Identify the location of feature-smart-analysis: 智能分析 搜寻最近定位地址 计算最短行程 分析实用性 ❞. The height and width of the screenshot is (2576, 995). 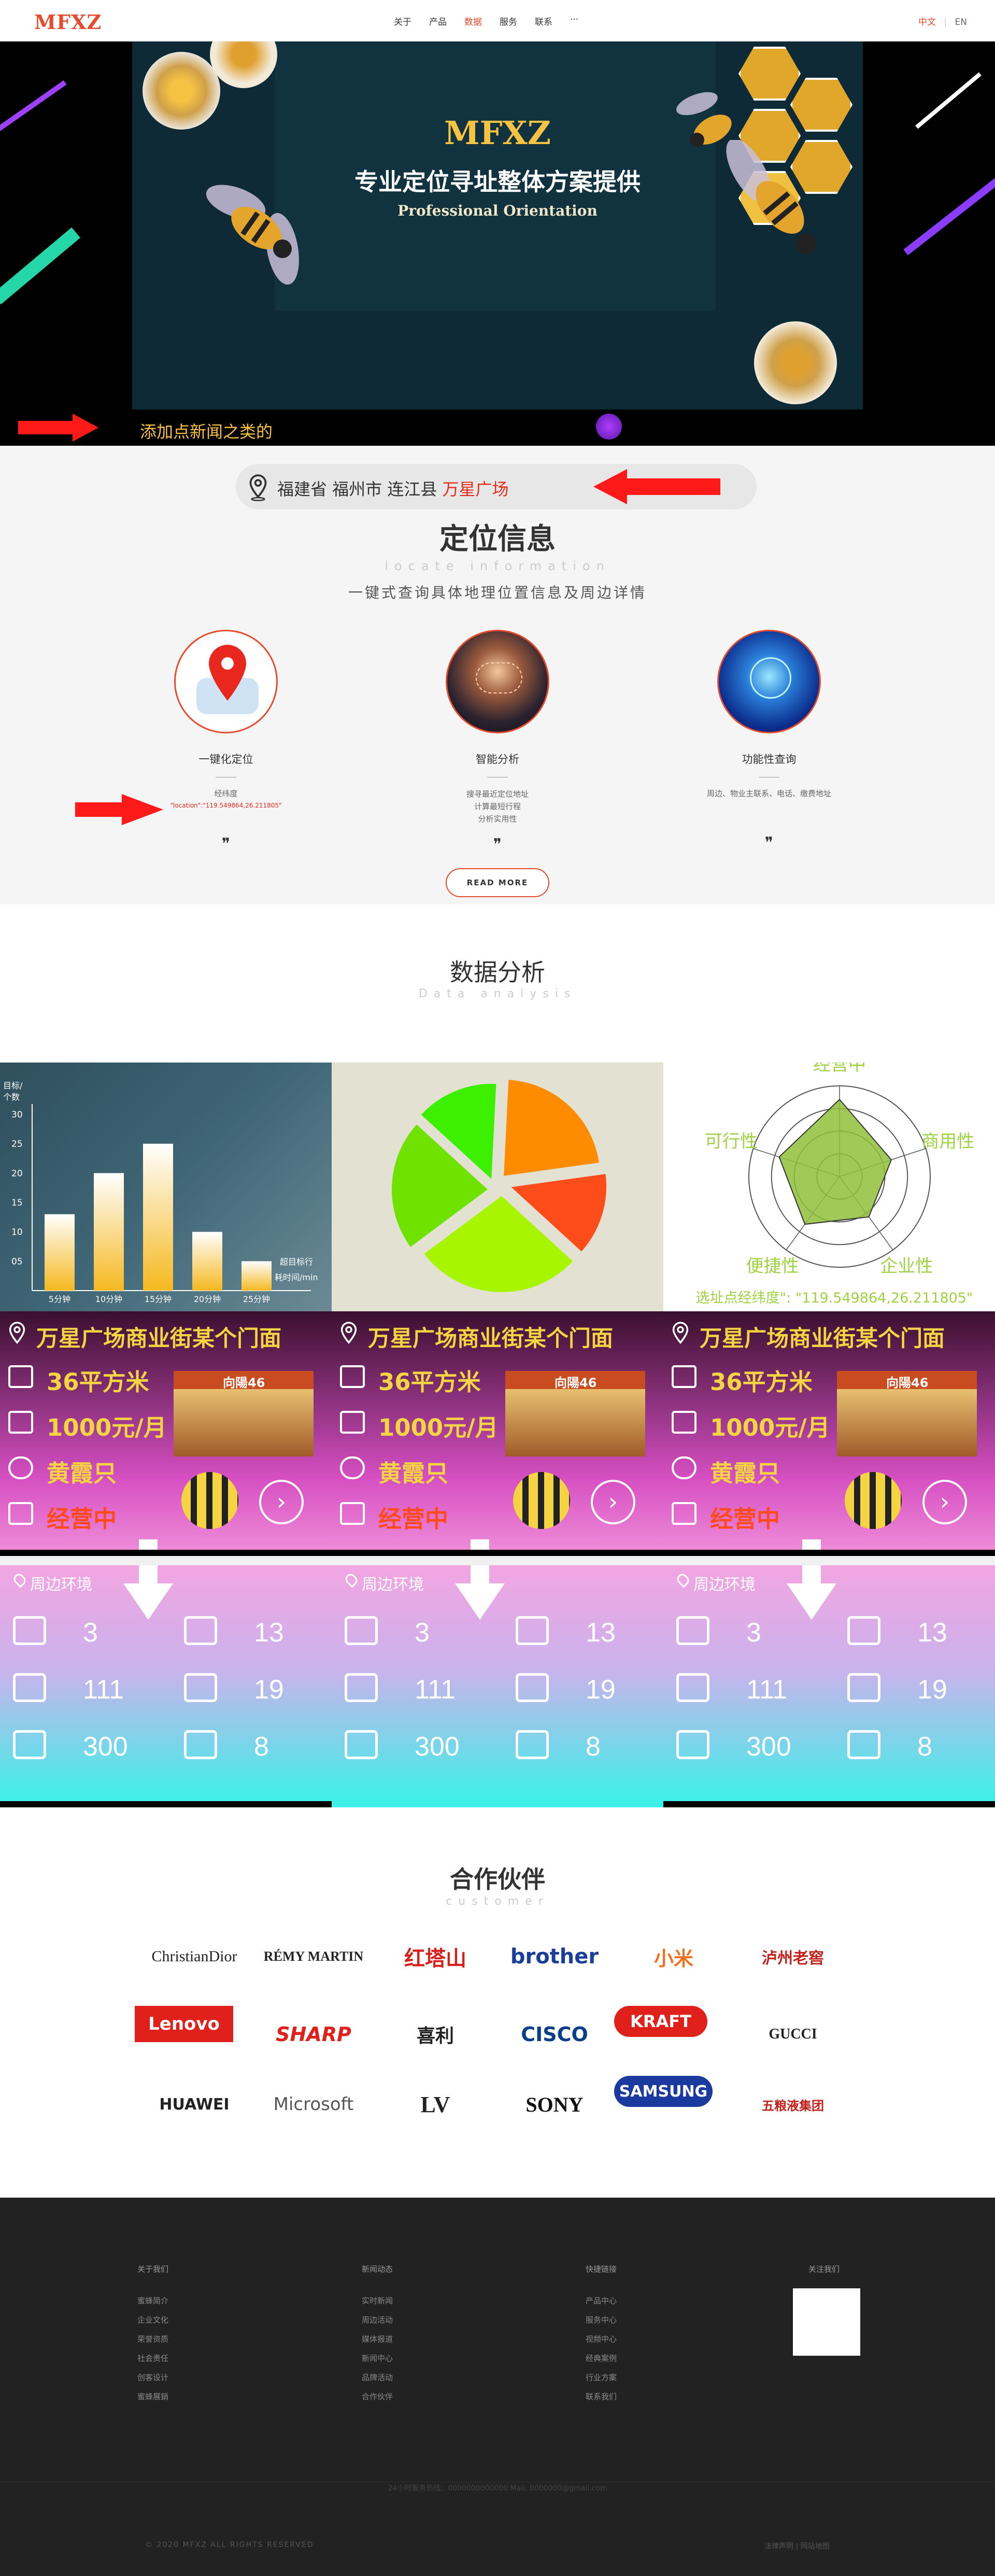
(497, 742).